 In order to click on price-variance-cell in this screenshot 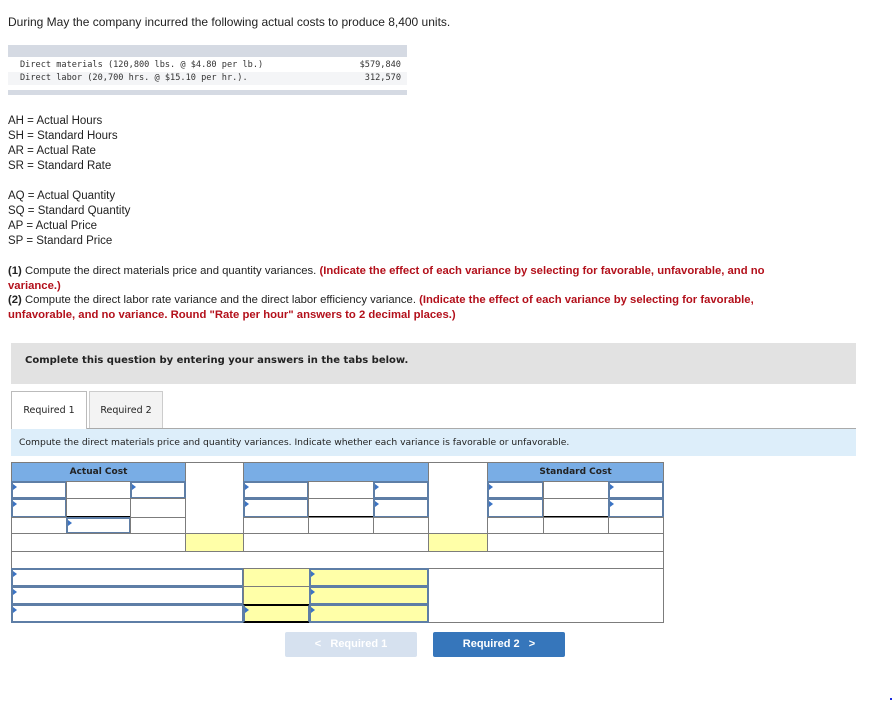, I will do `click(214, 542)`.